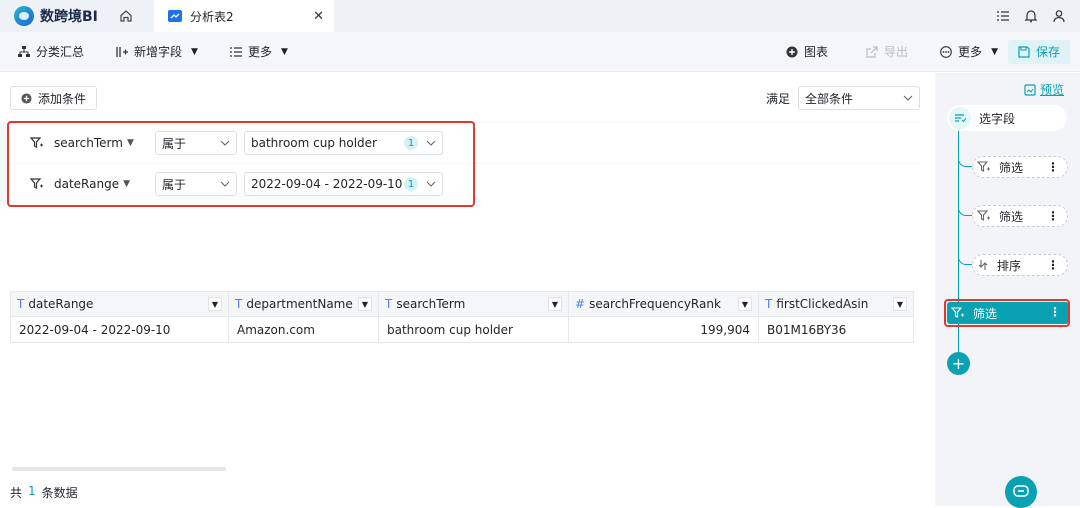 This screenshot has height=508, width=1080. I want to click on app-name: 数跨境BI, so click(69, 17).